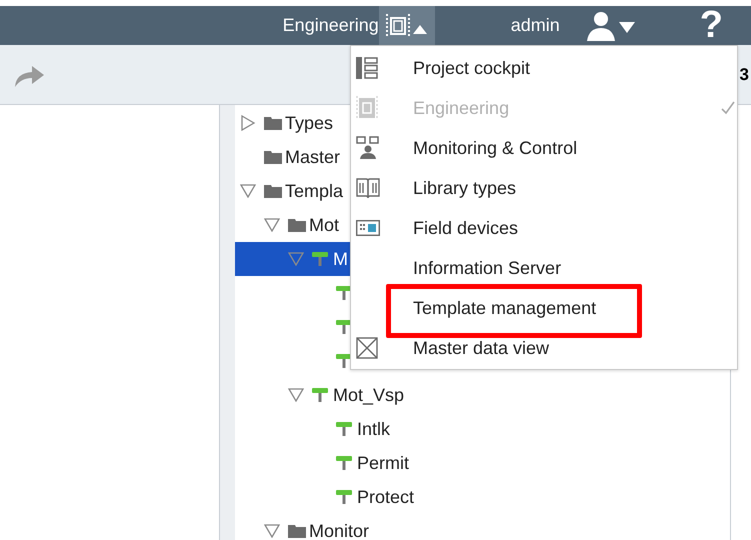 The height and width of the screenshot is (540, 751). I want to click on tree-item-label: Types, so click(309, 123).